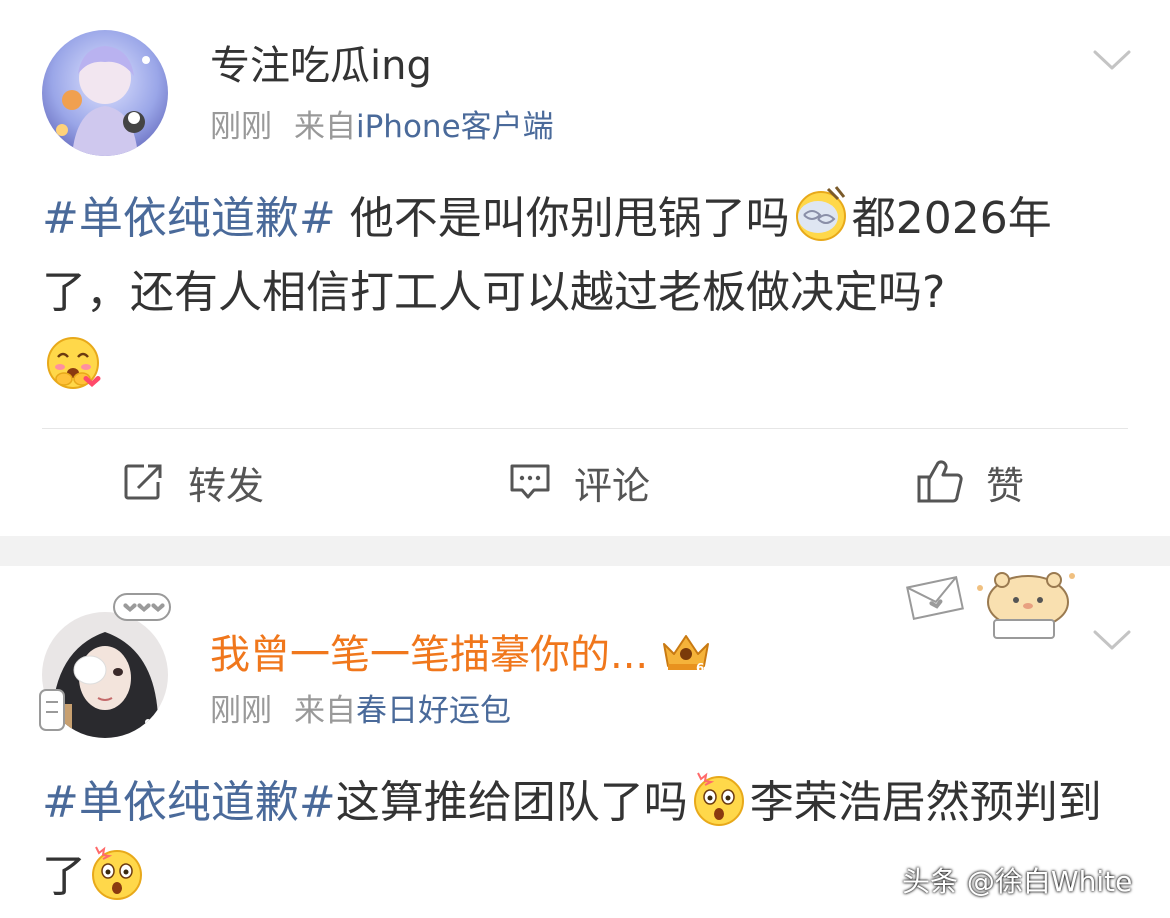 The width and height of the screenshot is (1170, 918). I want to click on content-text: 这算推给团队了吗, so click(511, 802).